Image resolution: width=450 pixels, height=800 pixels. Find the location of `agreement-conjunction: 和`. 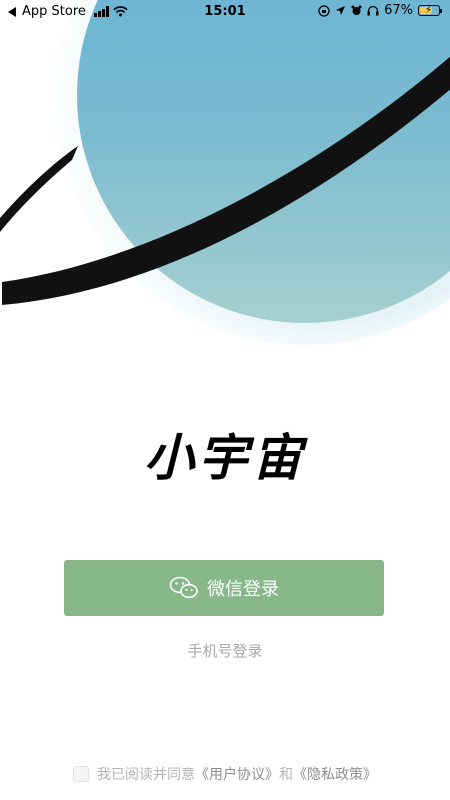

agreement-conjunction: 和 is located at coordinates (286, 775).